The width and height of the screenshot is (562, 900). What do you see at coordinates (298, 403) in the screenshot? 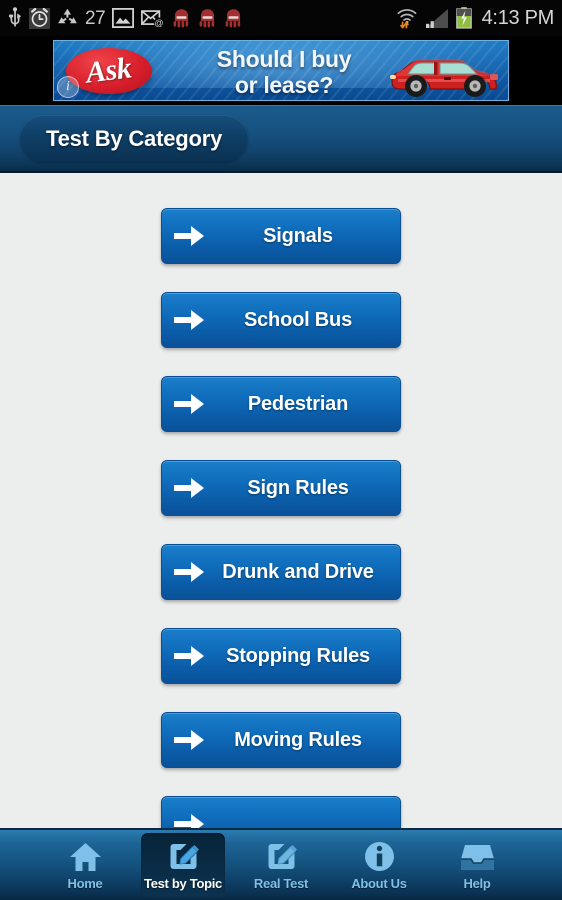
I see `category-label: Pedestrian` at bounding box center [298, 403].